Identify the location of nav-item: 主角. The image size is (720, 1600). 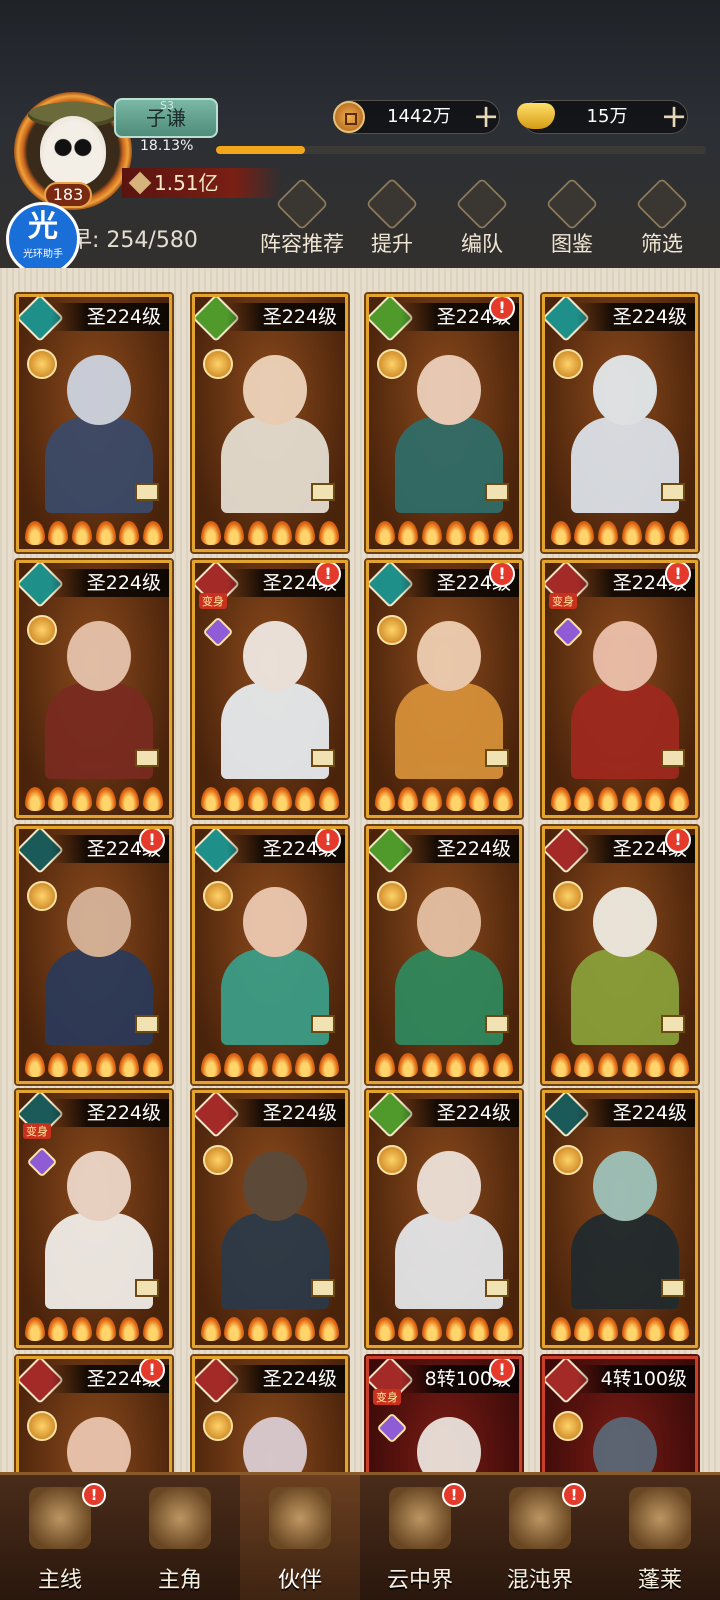
(180, 1537).